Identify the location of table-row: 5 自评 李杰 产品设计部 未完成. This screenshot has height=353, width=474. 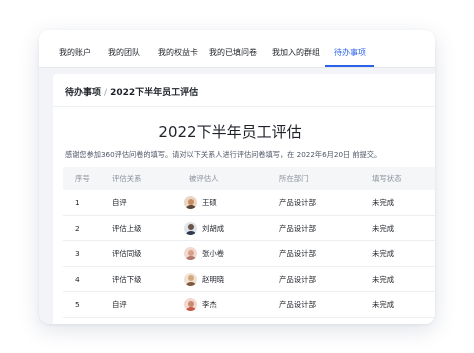
(249, 305).